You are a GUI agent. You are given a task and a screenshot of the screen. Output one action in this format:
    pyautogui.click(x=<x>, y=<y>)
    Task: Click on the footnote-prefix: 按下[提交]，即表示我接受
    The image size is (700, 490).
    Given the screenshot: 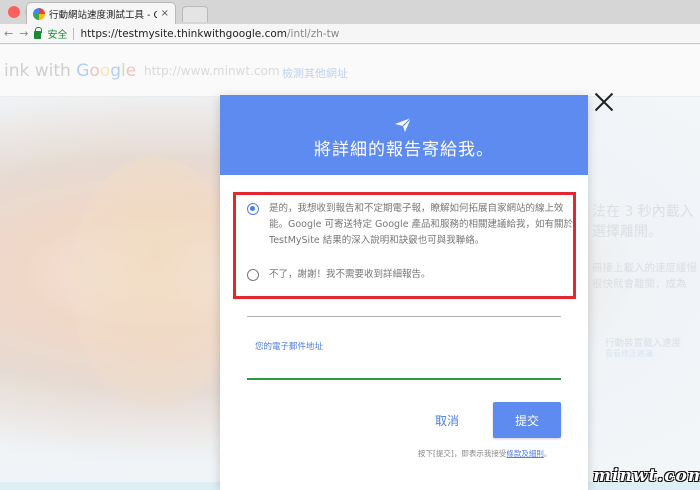 What is the action you would take?
    pyautogui.click(x=462, y=453)
    